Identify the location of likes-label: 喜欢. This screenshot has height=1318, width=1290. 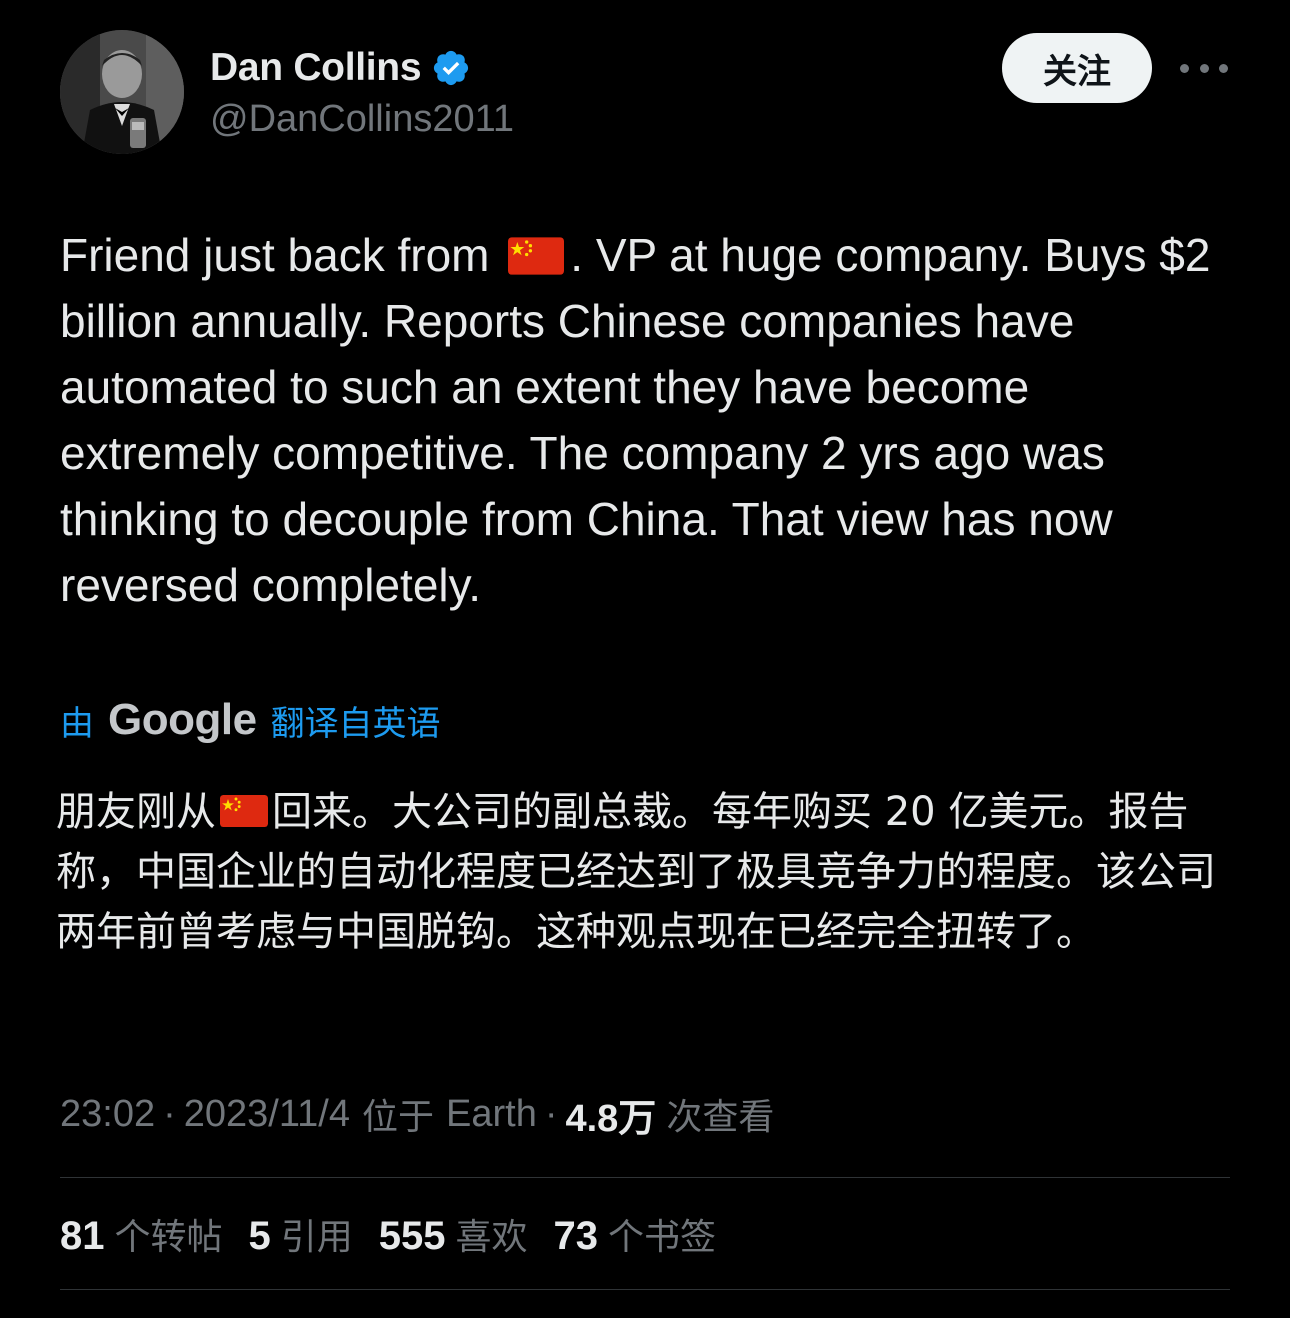
(491, 1237).